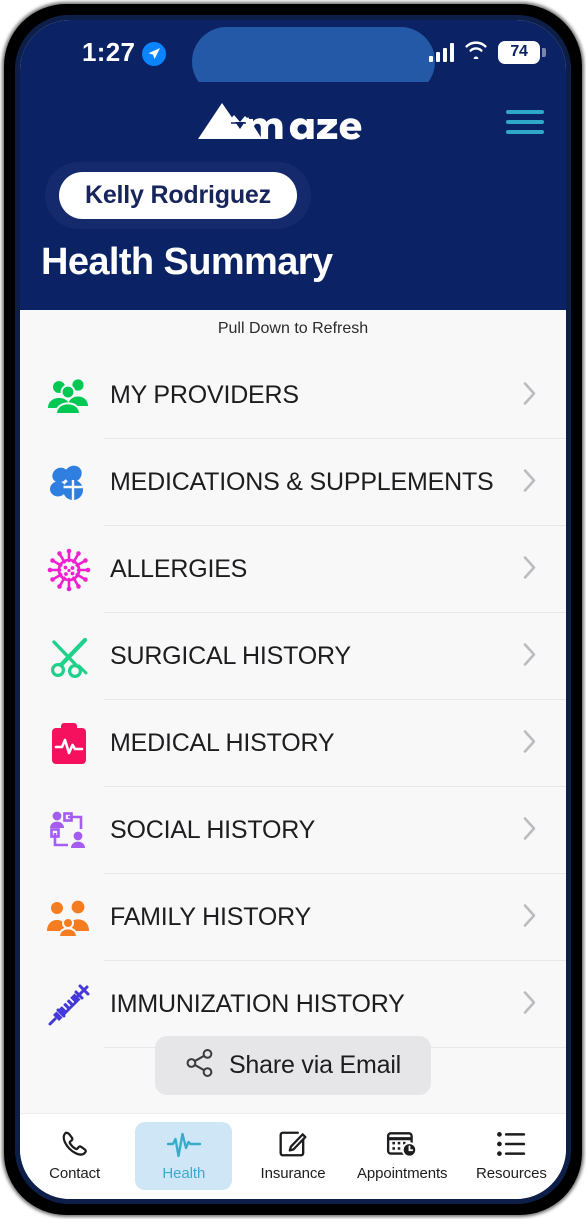 This screenshot has width=586, height=1219. I want to click on list-item-label: SOCIAL HISTORY, so click(213, 830).